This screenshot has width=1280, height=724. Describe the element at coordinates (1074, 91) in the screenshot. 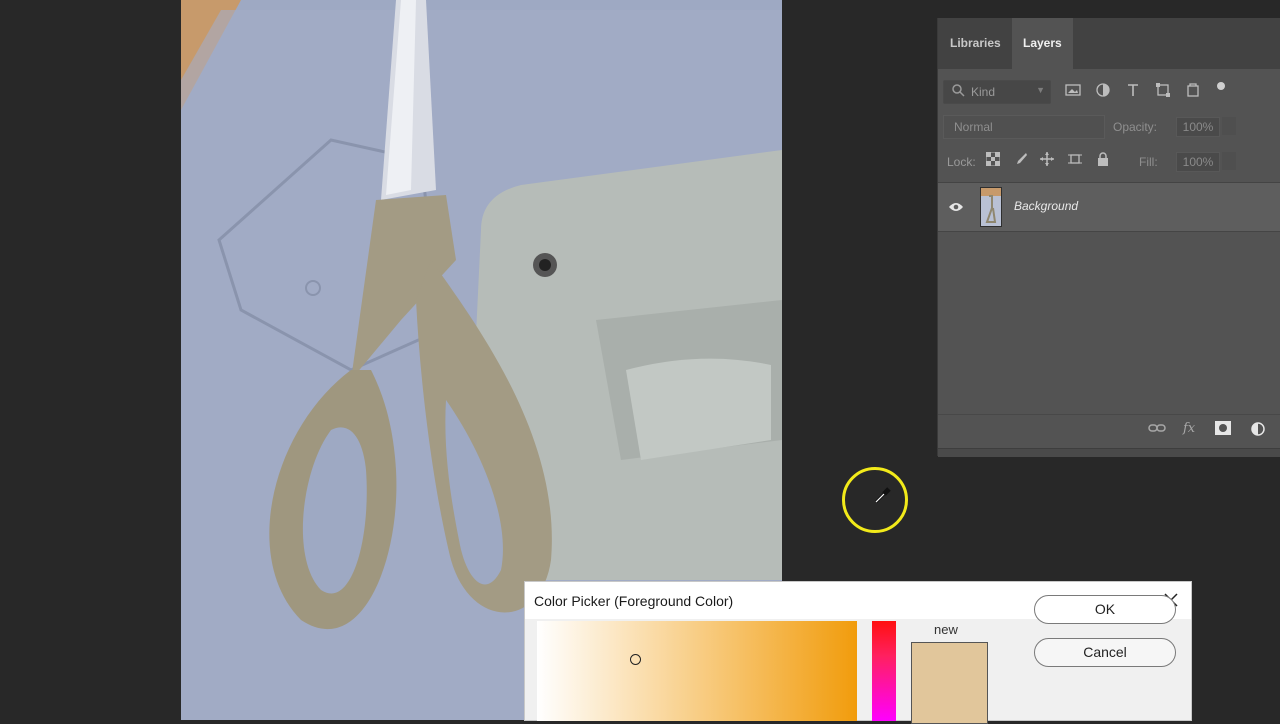

I see `image-filter-icon` at that location.